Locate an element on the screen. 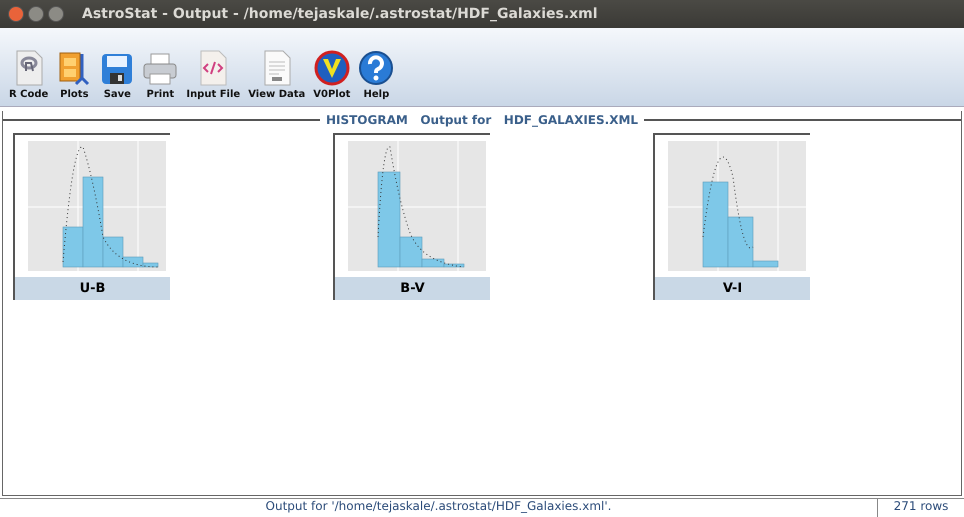 Image resolution: width=964 pixels, height=517 pixels. v-logo-icon is located at coordinates (332, 68).